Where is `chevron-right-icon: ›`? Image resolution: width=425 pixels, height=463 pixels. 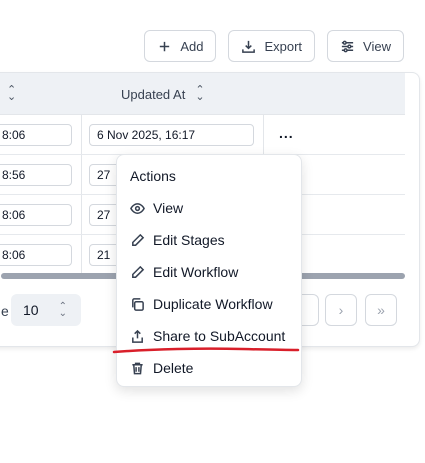 chevron-right-icon: › is located at coordinates (341, 310).